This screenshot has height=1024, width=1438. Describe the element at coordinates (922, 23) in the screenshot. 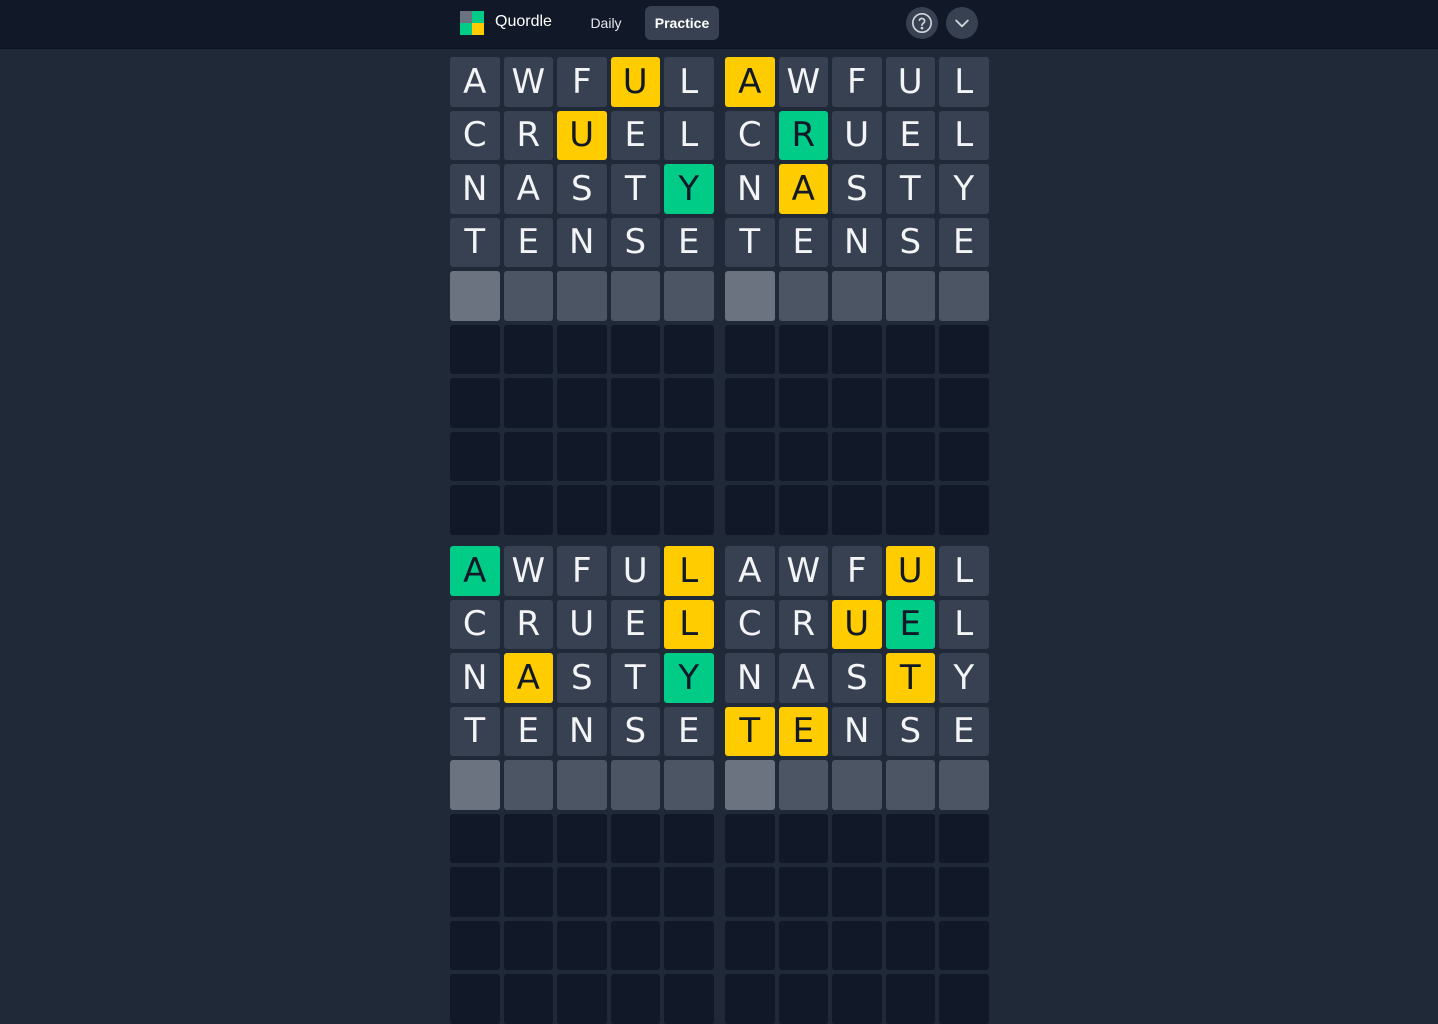

I see `help-button` at that location.